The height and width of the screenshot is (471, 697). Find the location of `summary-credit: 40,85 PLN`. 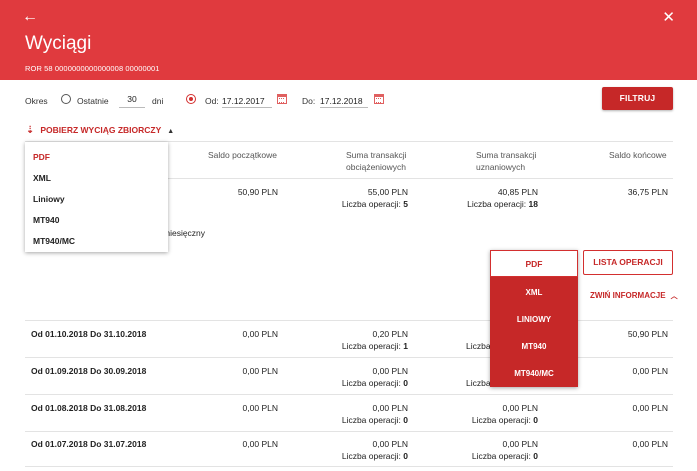

summary-credit: 40,85 PLN is located at coordinates (517, 192).